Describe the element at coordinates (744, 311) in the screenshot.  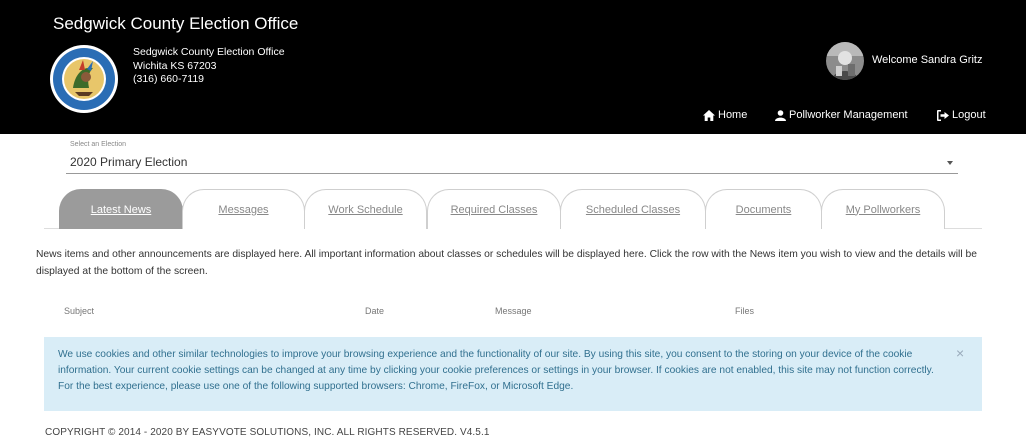
I see `column-header-files: Files` at that location.